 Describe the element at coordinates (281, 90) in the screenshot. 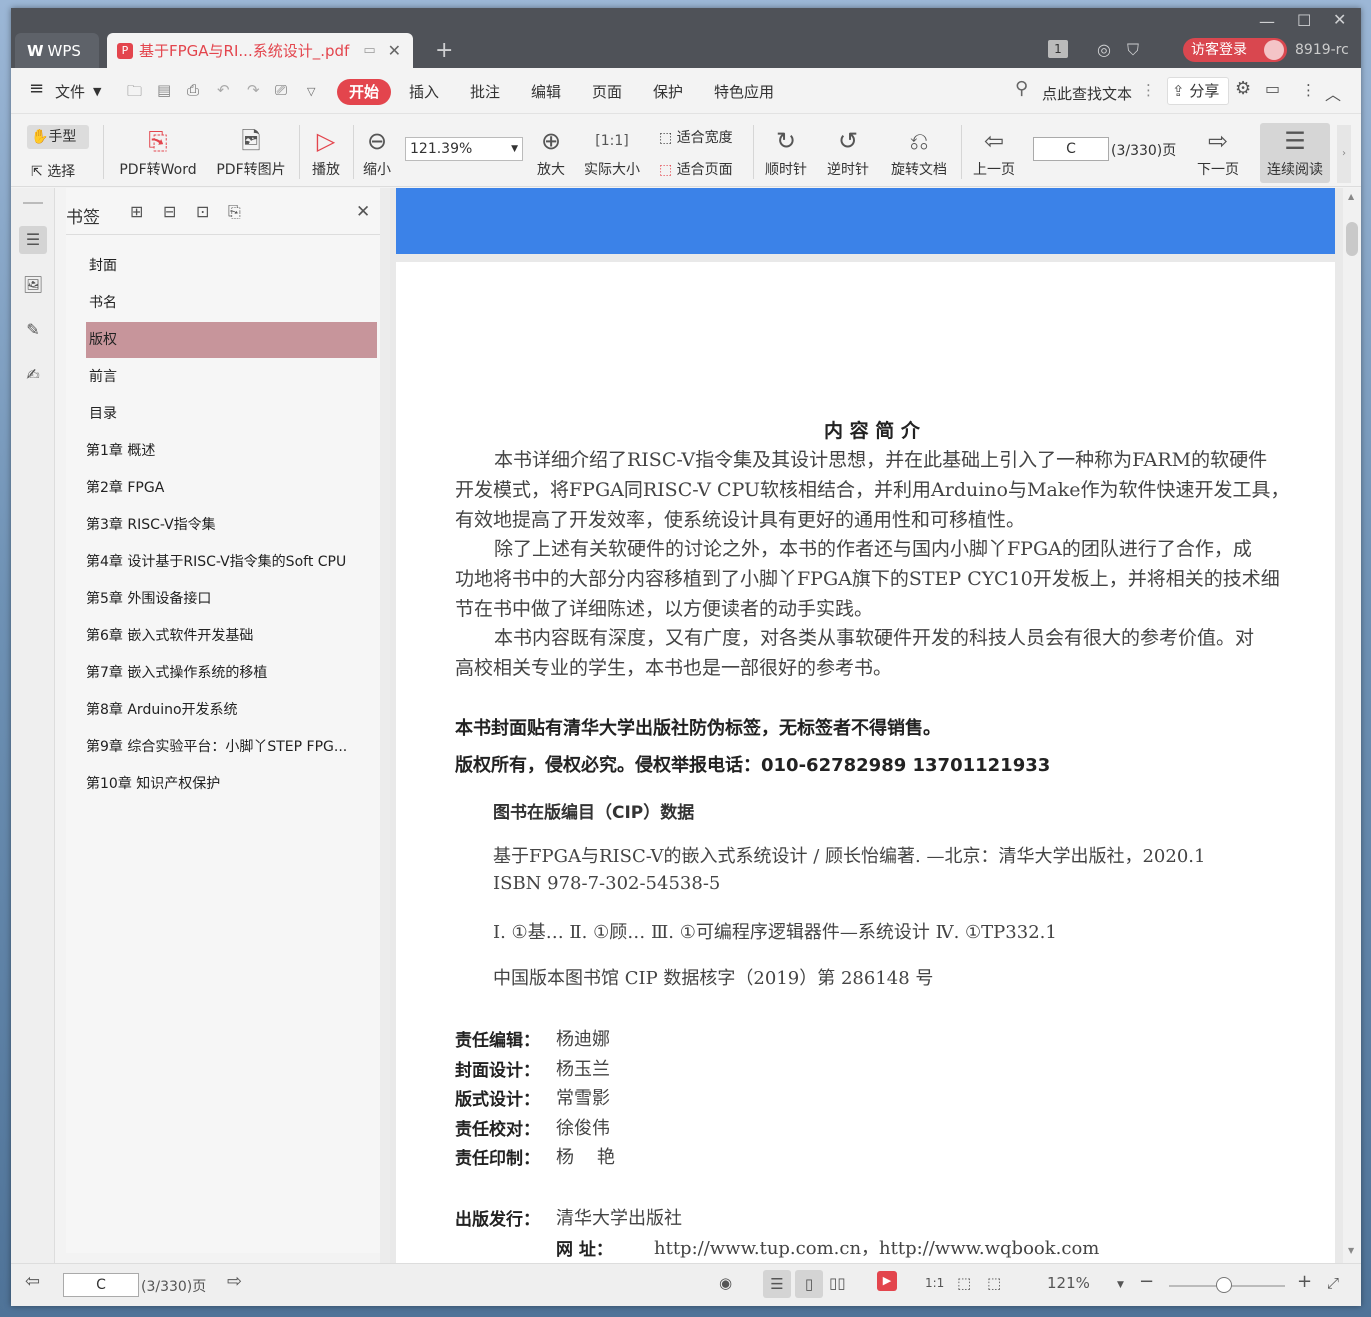

I see `export-icon: ⎚` at that location.